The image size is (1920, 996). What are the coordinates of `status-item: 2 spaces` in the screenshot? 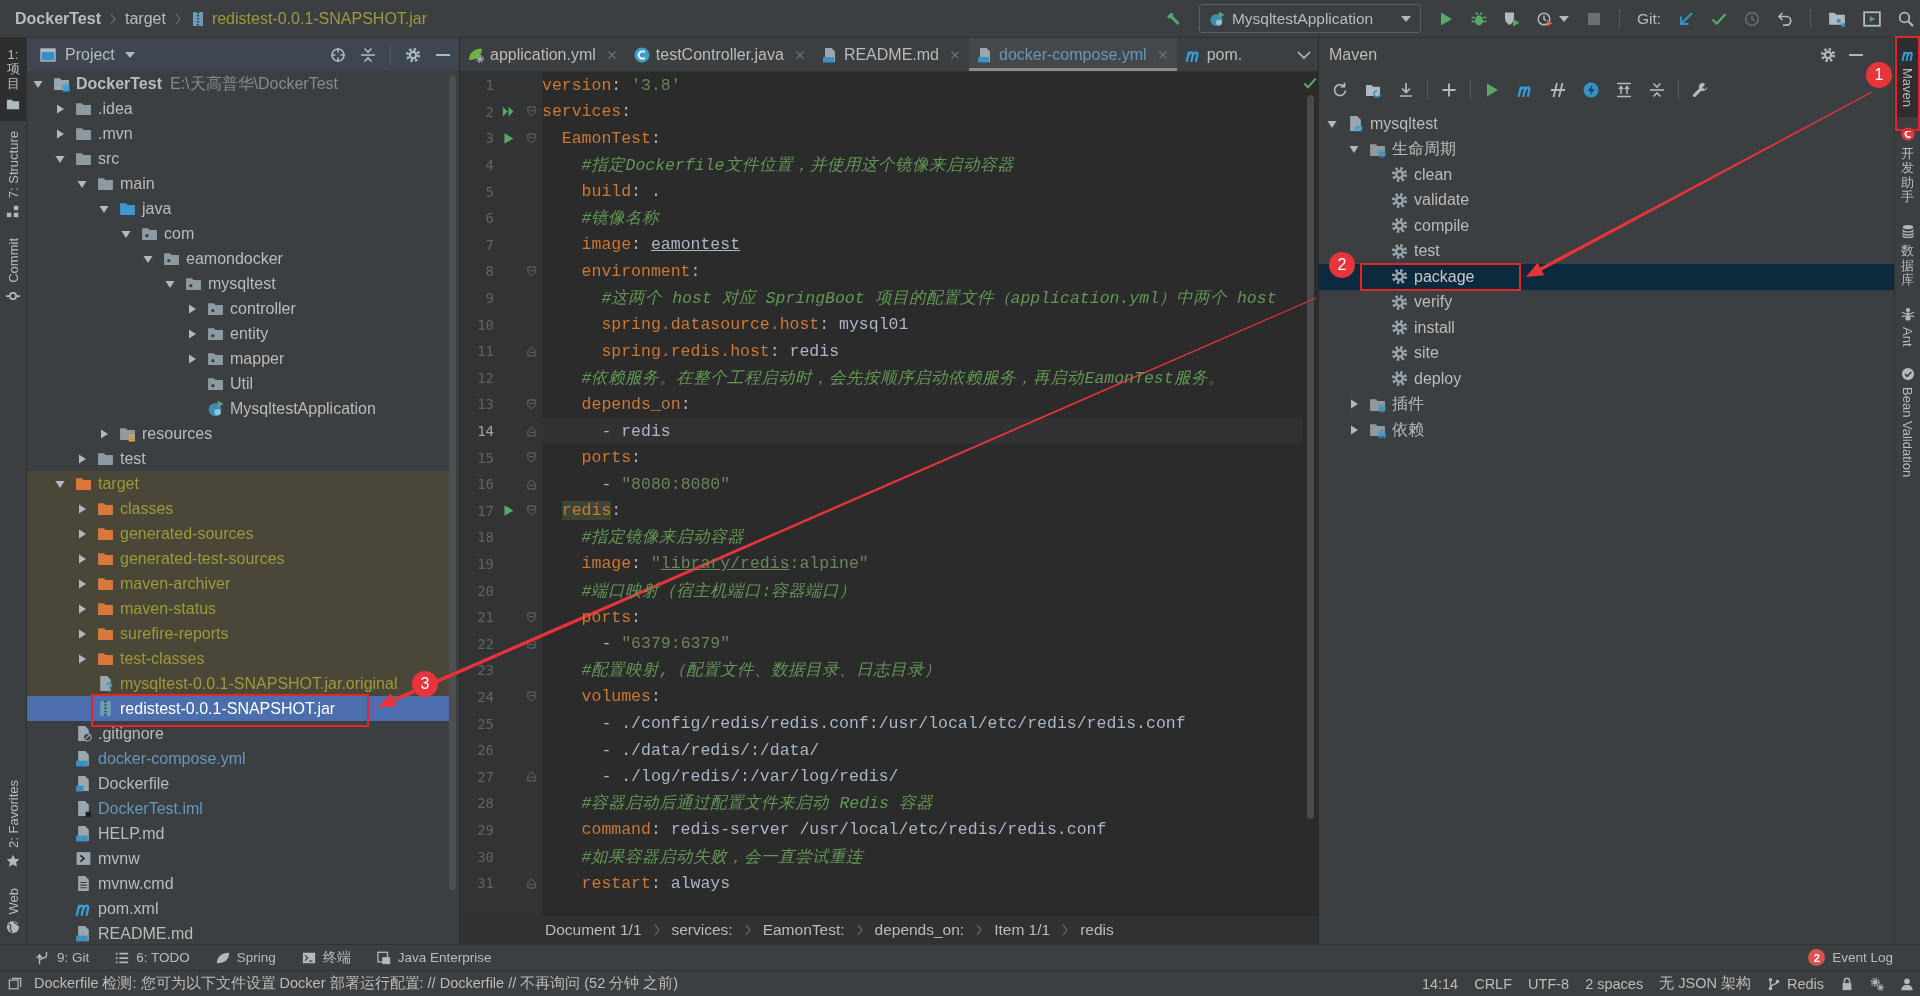 It's located at (1614, 983).